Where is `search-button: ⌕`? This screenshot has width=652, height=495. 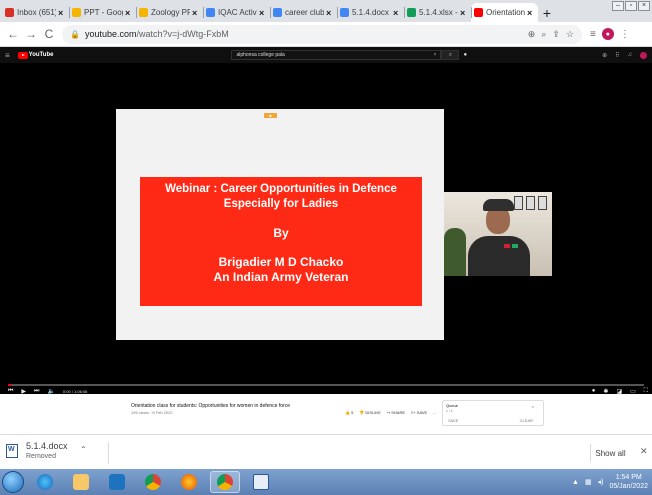 search-button: ⌕ is located at coordinates (450, 55).